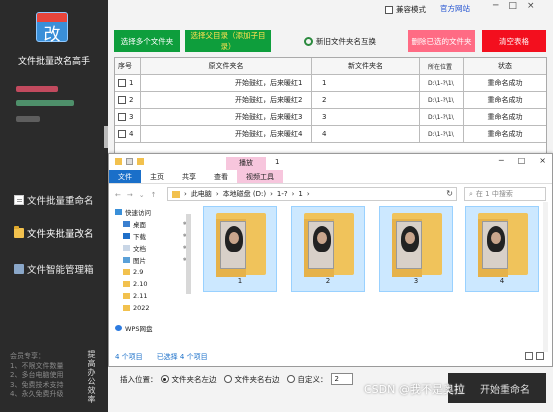  What do you see at coordinates (142, 195) in the screenshot?
I see `dropdown-icon: ⌄` at bounding box center [142, 195].